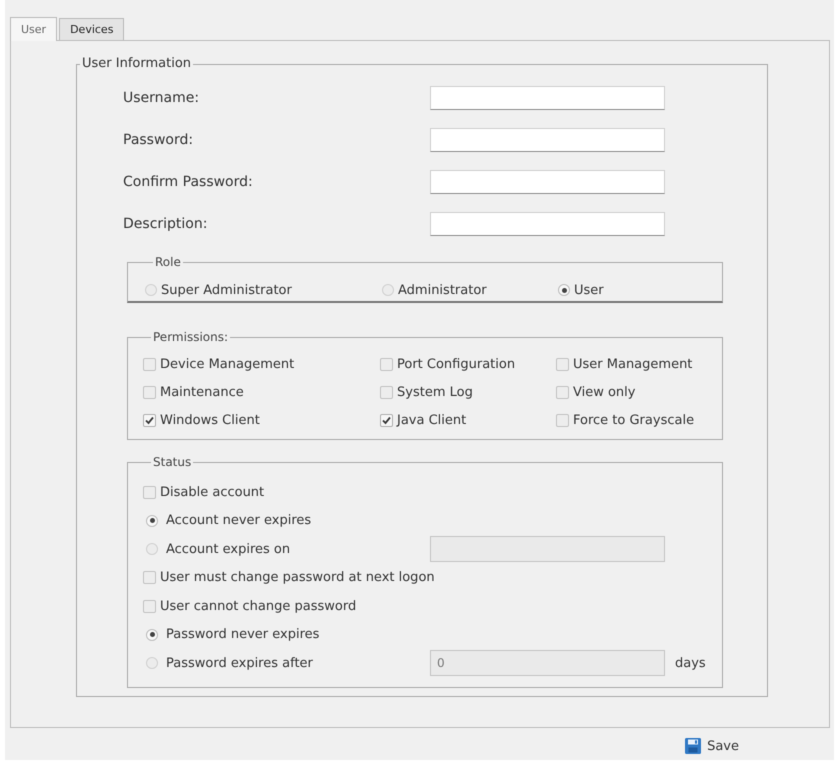  What do you see at coordinates (632, 364) in the screenshot?
I see `option-label: User Management` at bounding box center [632, 364].